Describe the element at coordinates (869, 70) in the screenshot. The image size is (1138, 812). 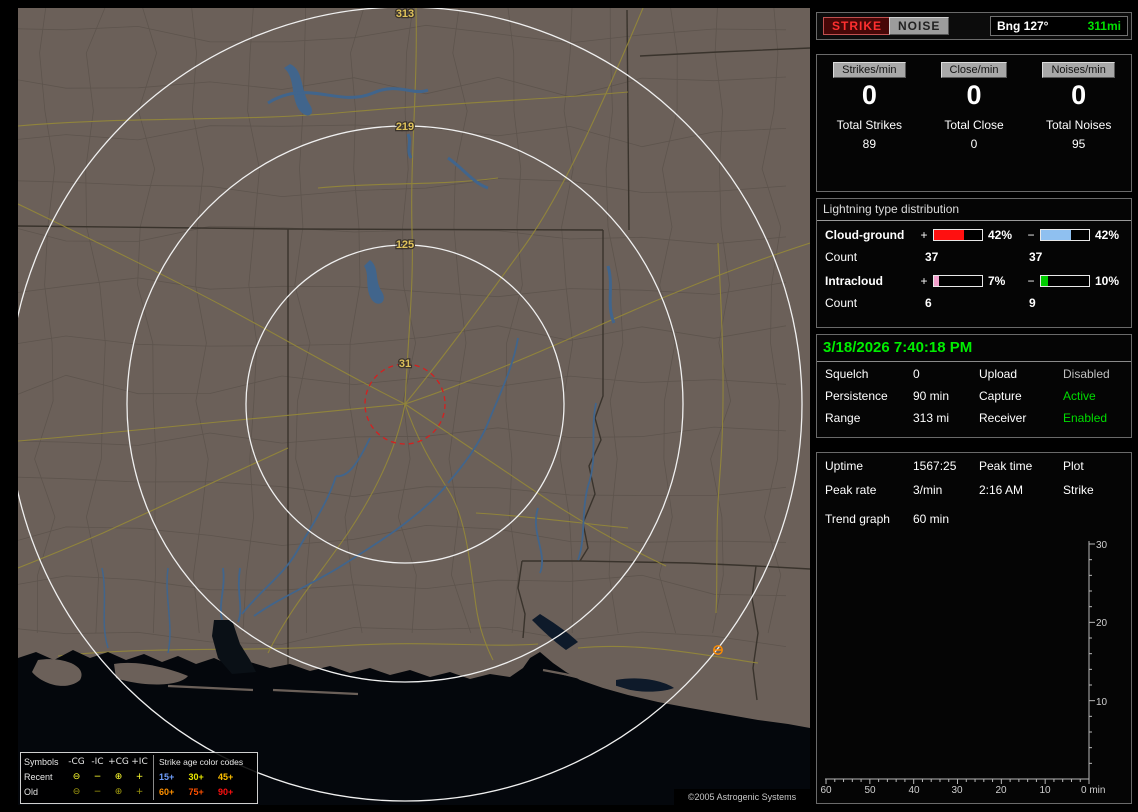
I see `strikes-per-min-button: Strikes/min` at that location.